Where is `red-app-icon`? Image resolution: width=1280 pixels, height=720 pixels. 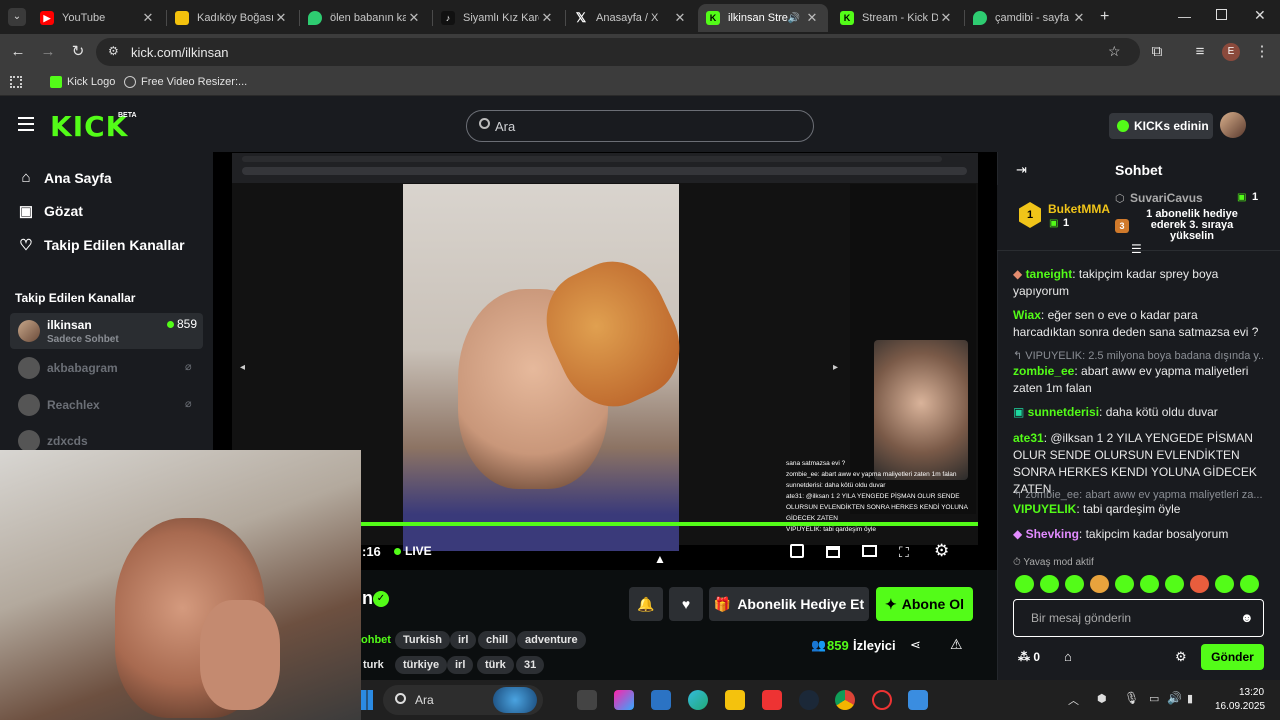
red-app-icon is located at coordinates (772, 700).